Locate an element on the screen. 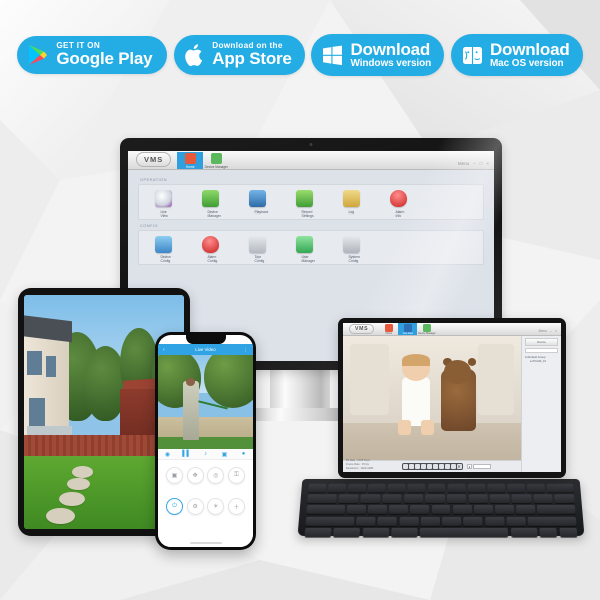  power-button: ⏻ is located at coordinates (174, 506).